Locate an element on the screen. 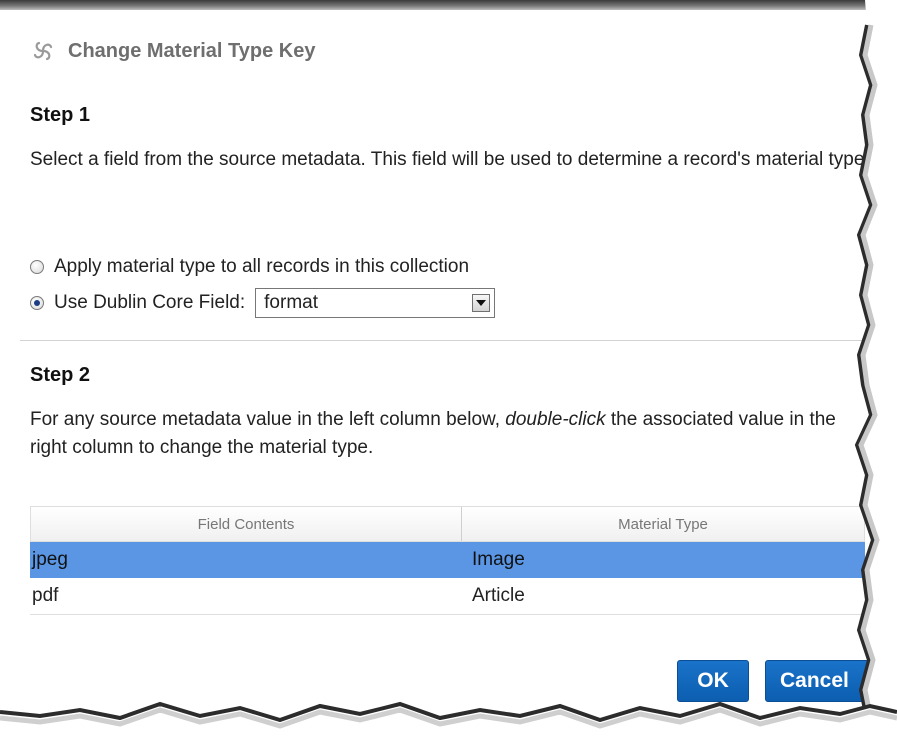 The width and height of the screenshot is (897, 752). grid-header: Field Contents Material Type is located at coordinates (447, 524).